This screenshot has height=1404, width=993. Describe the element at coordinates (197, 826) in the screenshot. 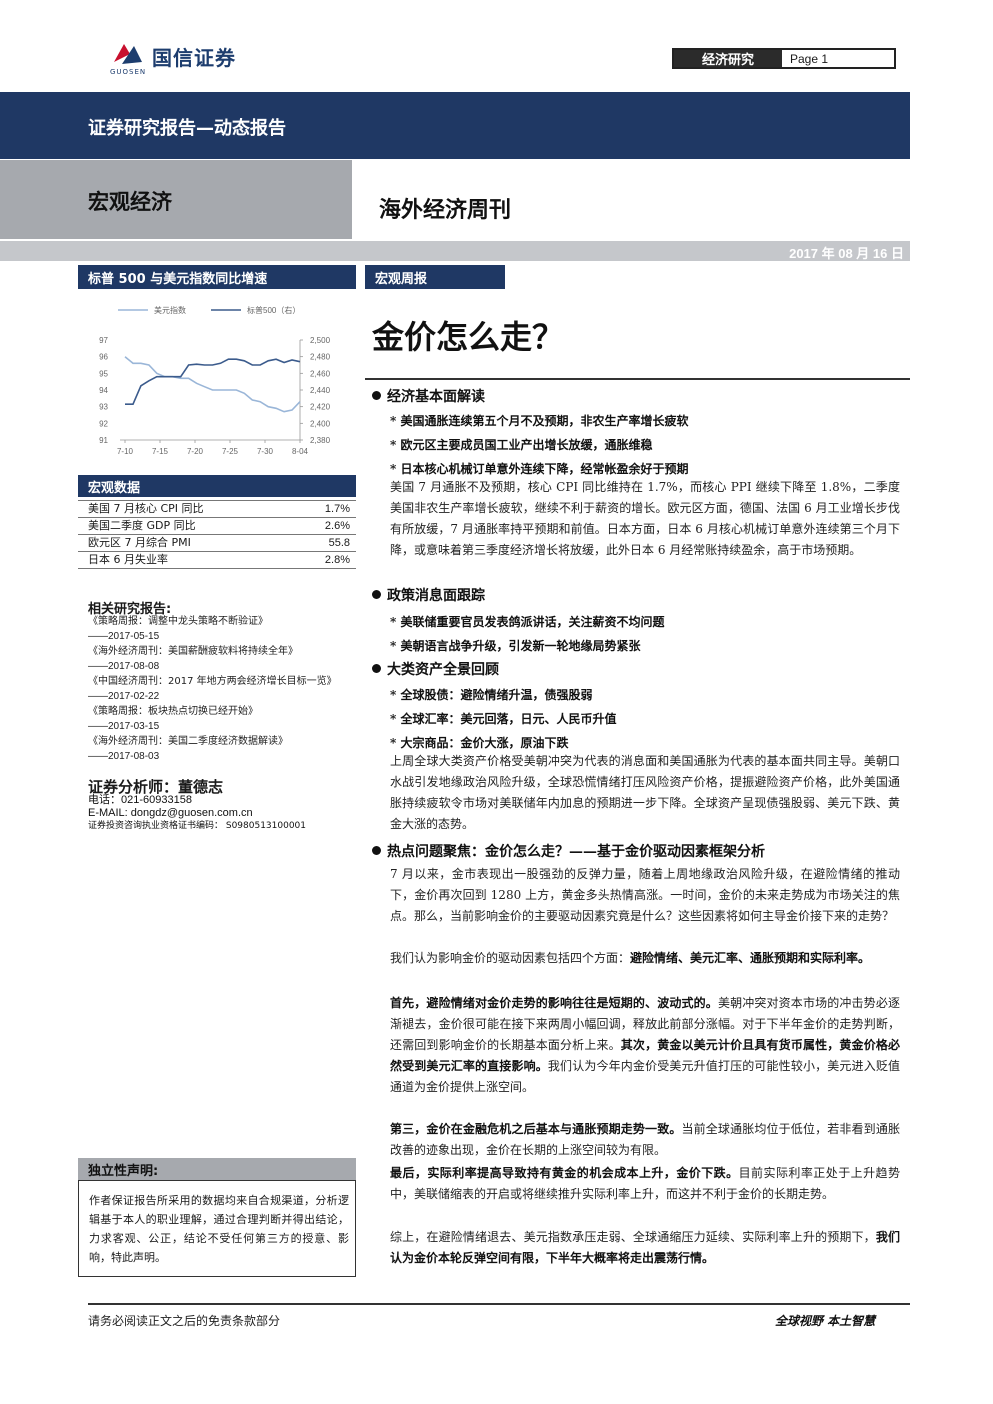

I see `analyst-license: 证券投资咨询执业资格证书编码： S0980513100001` at that location.